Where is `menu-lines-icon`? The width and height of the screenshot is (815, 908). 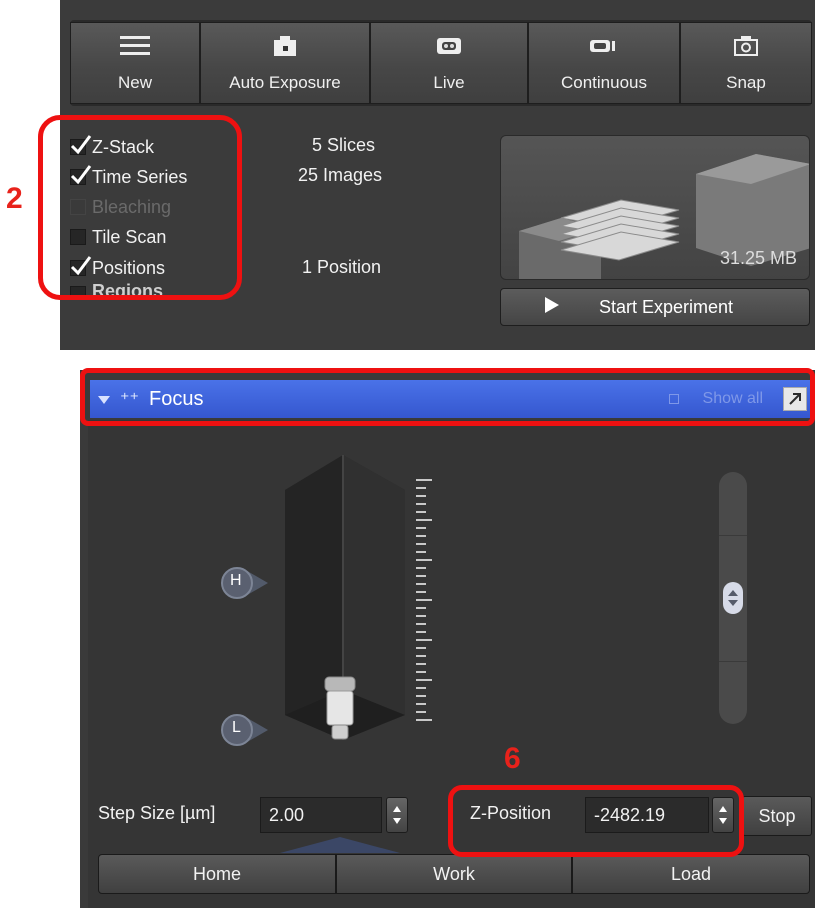 menu-lines-icon is located at coordinates (135, 46).